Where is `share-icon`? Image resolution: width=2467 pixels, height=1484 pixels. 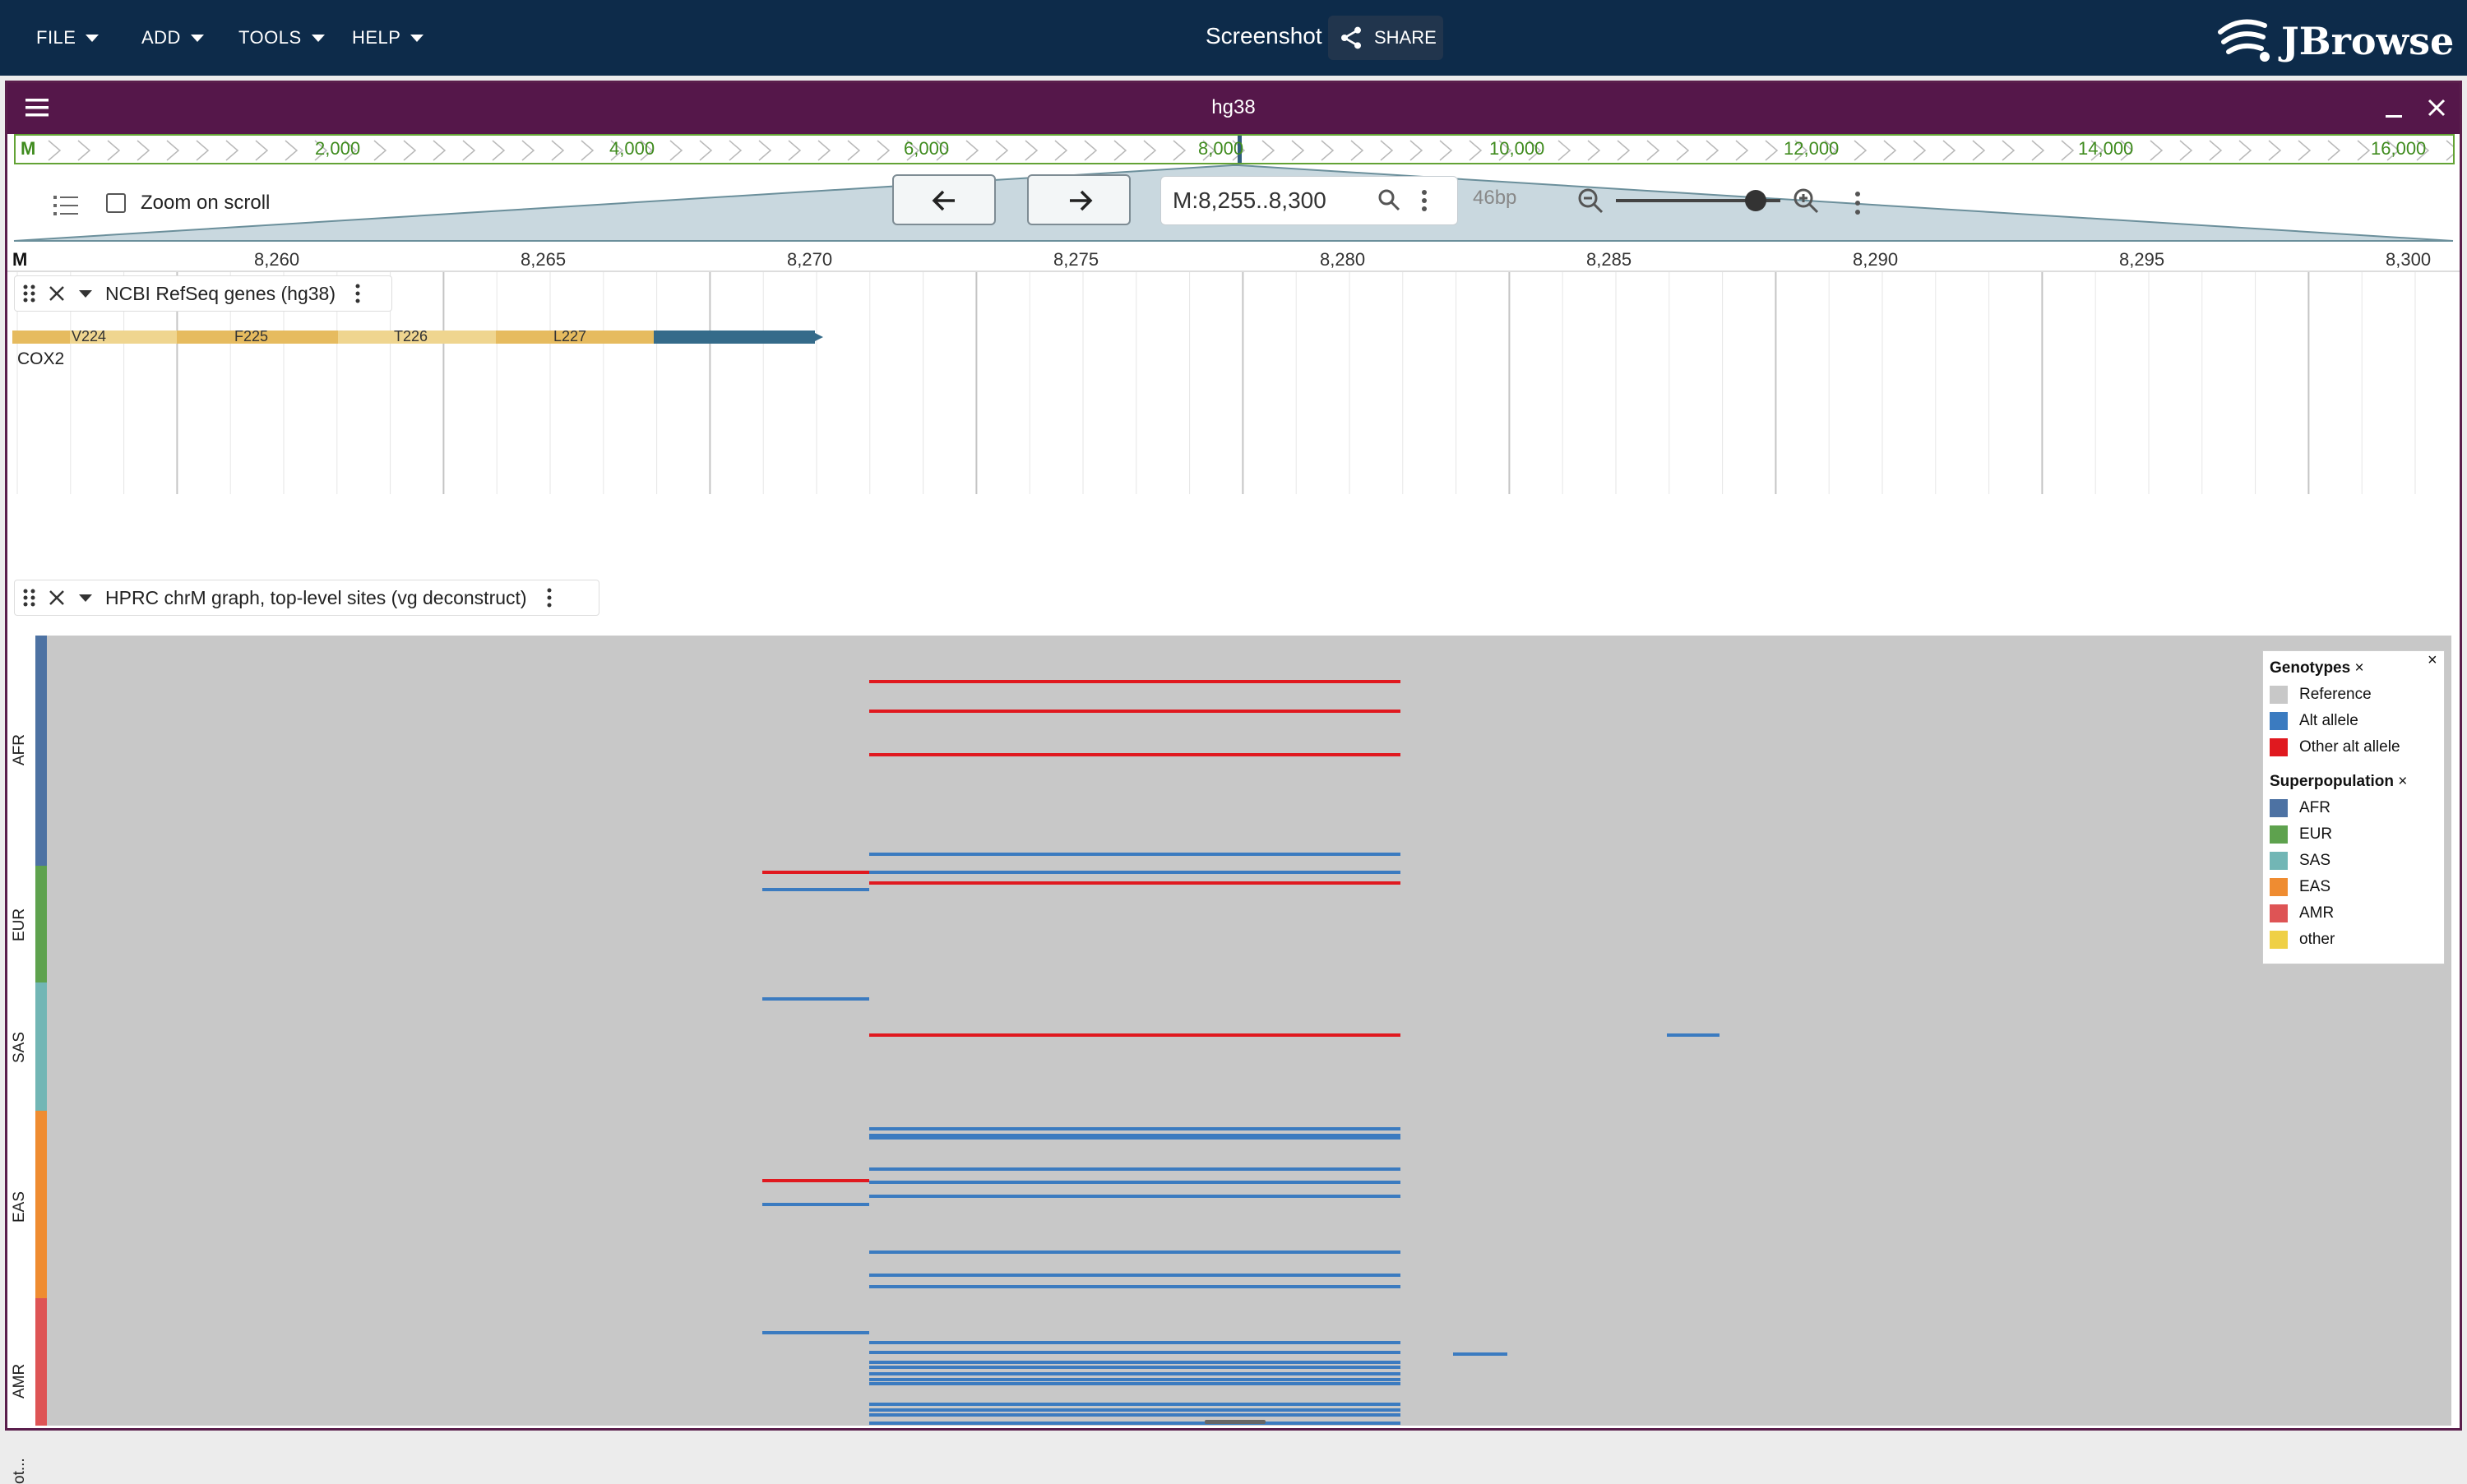
share-icon is located at coordinates (1351, 37).